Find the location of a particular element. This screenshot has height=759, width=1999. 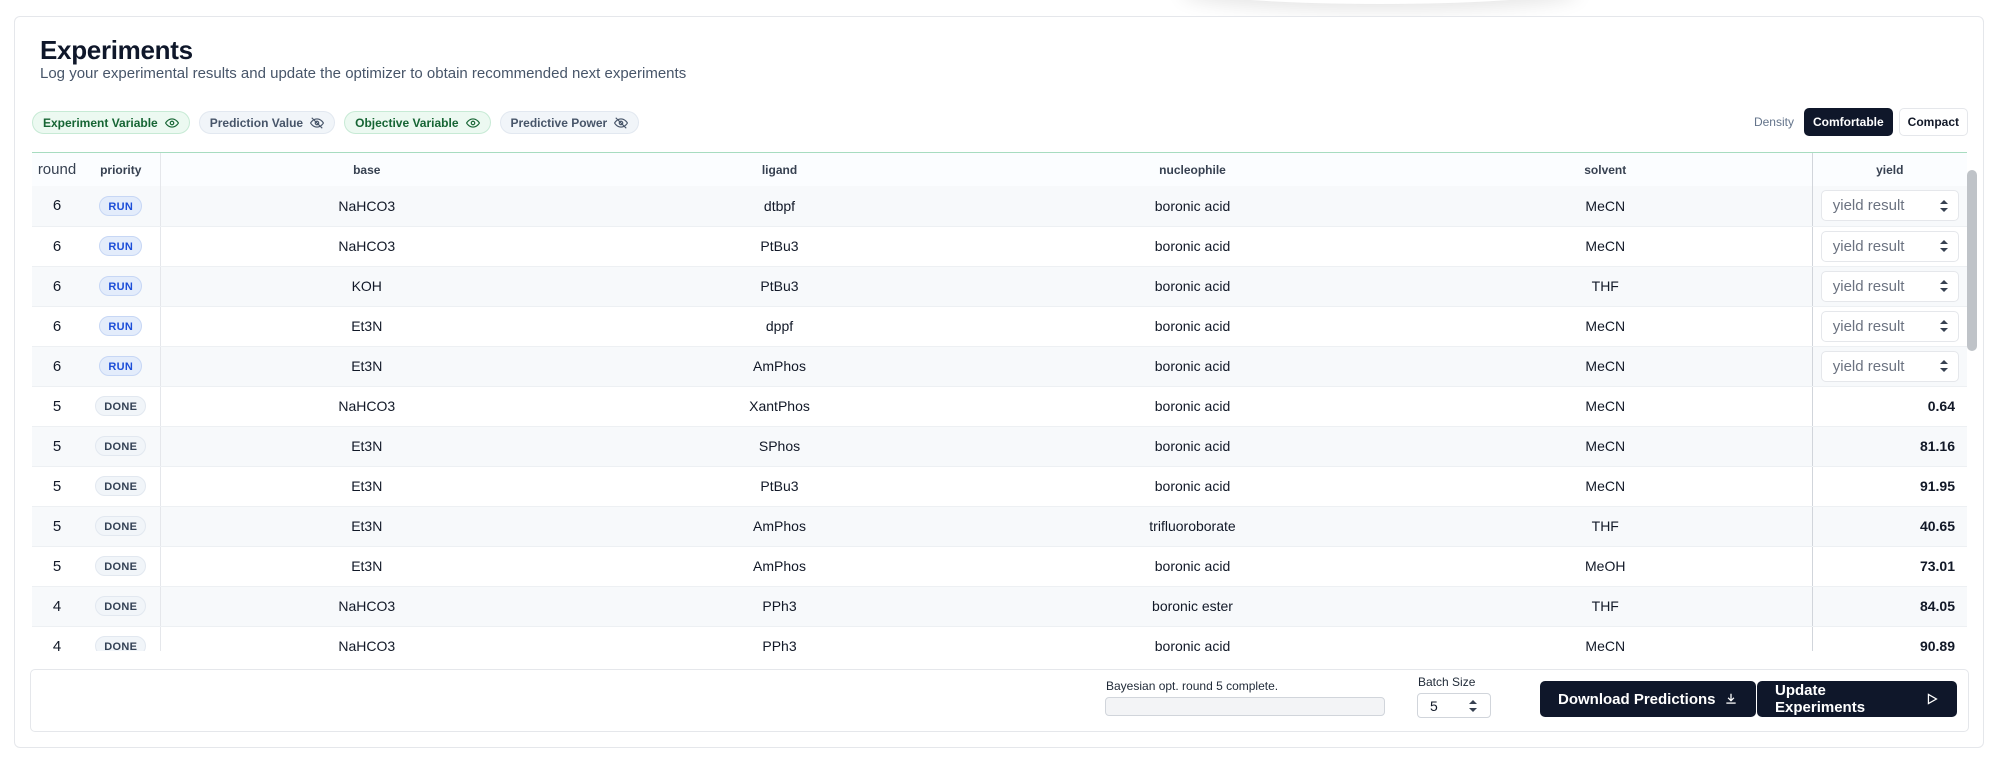

batch-size-input: 5 is located at coordinates (1454, 705).